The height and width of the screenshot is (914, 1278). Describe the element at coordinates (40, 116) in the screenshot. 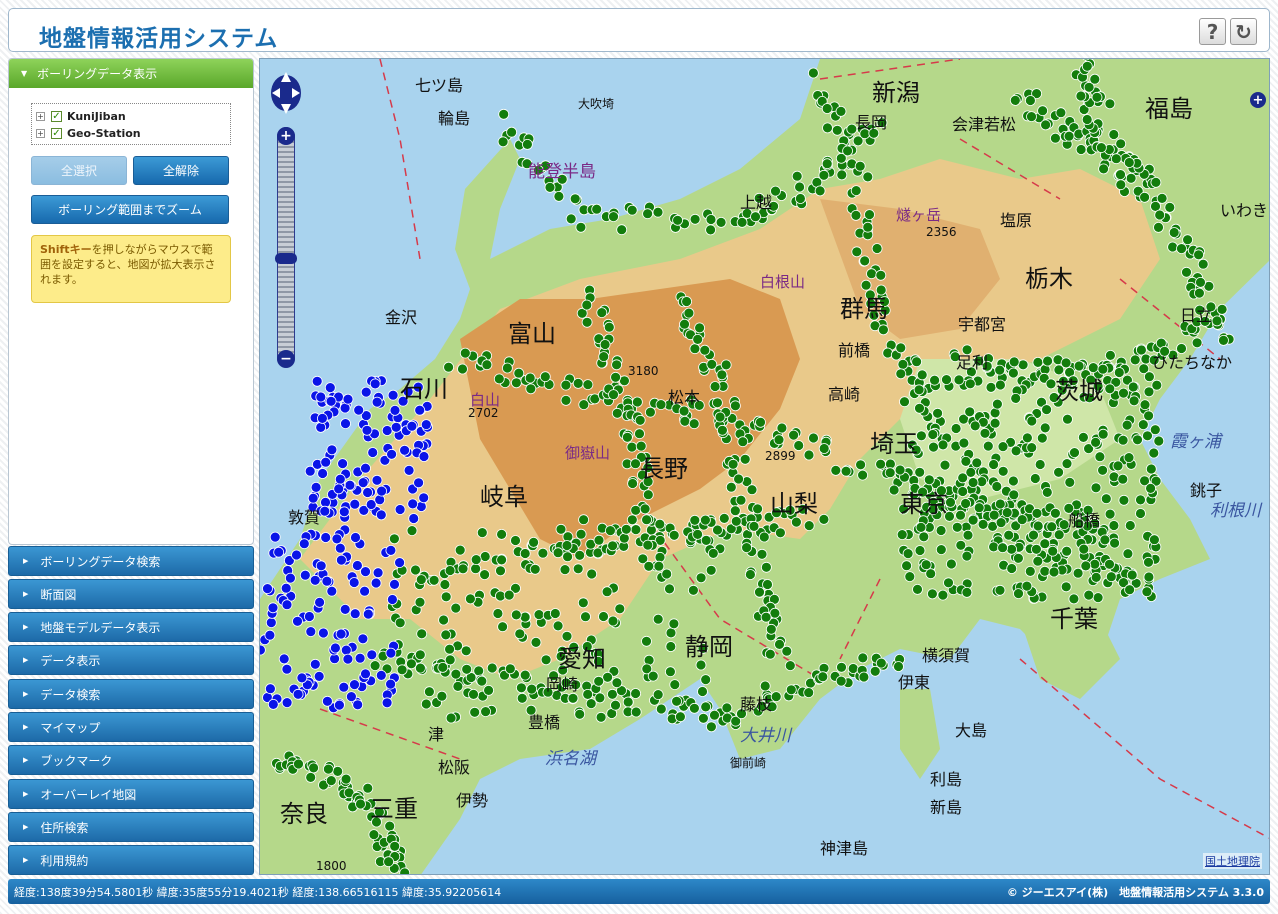

I see `expand-icon: +` at that location.